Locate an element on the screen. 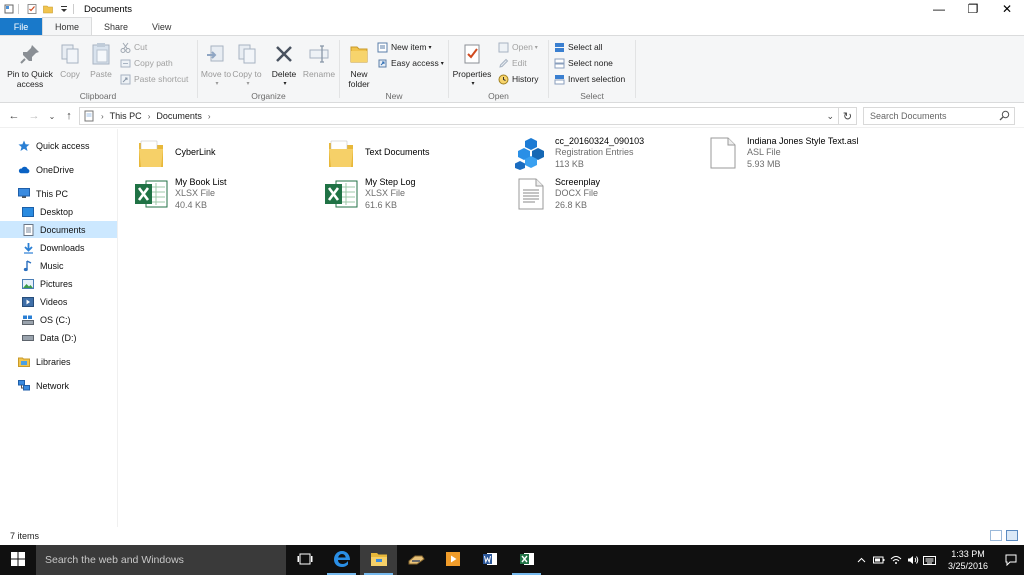  new-group-label: New is located at coordinates (394, 96).